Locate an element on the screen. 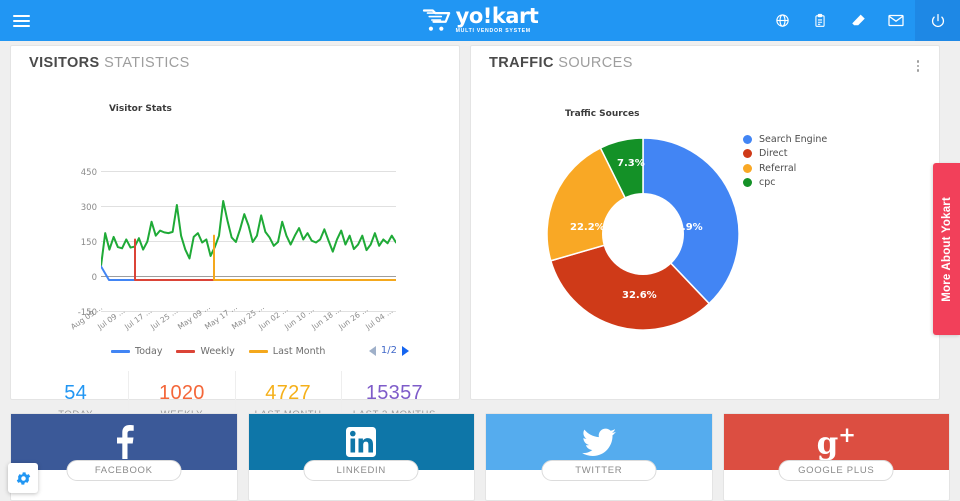  stat-last-3-months-value: 15357 is located at coordinates (394, 393).